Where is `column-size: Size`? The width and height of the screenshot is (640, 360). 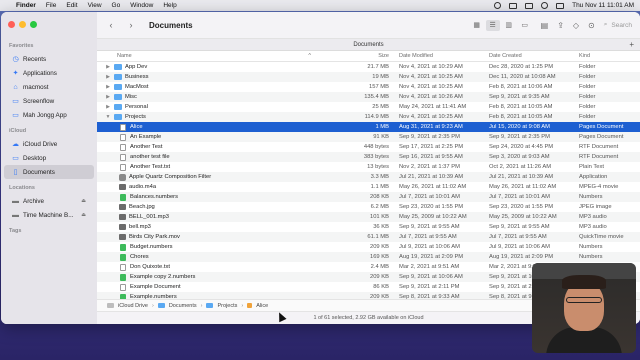 column-size: Size is located at coordinates (355, 56).